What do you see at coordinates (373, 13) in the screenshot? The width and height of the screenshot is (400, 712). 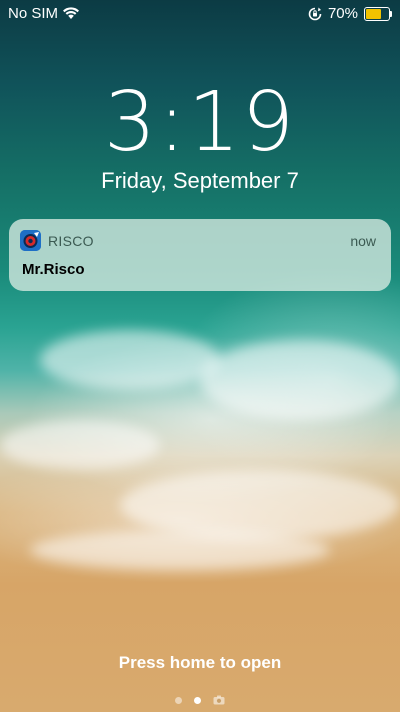 I see `battery-fill` at bounding box center [373, 13].